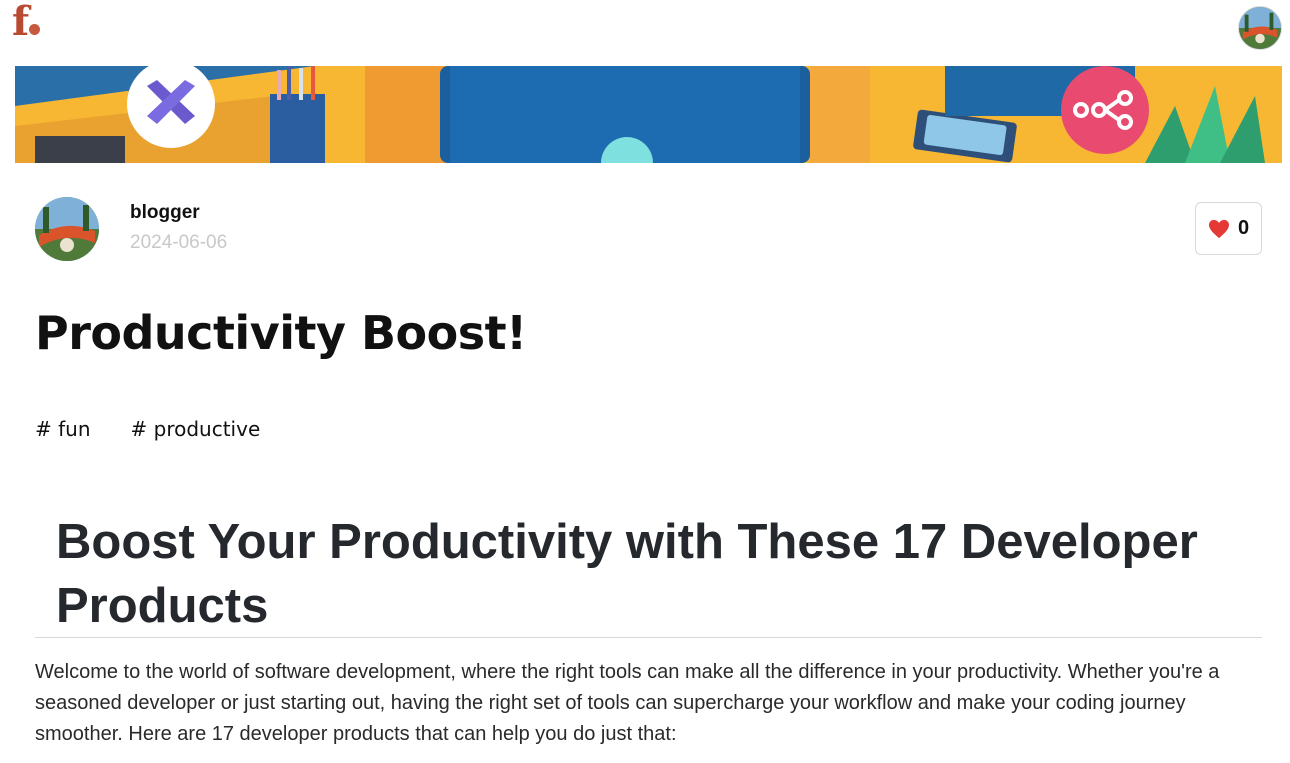  Describe the element at coordinates (63, 429) in the screenshot. I see `tag-fun: # fun` at that location.